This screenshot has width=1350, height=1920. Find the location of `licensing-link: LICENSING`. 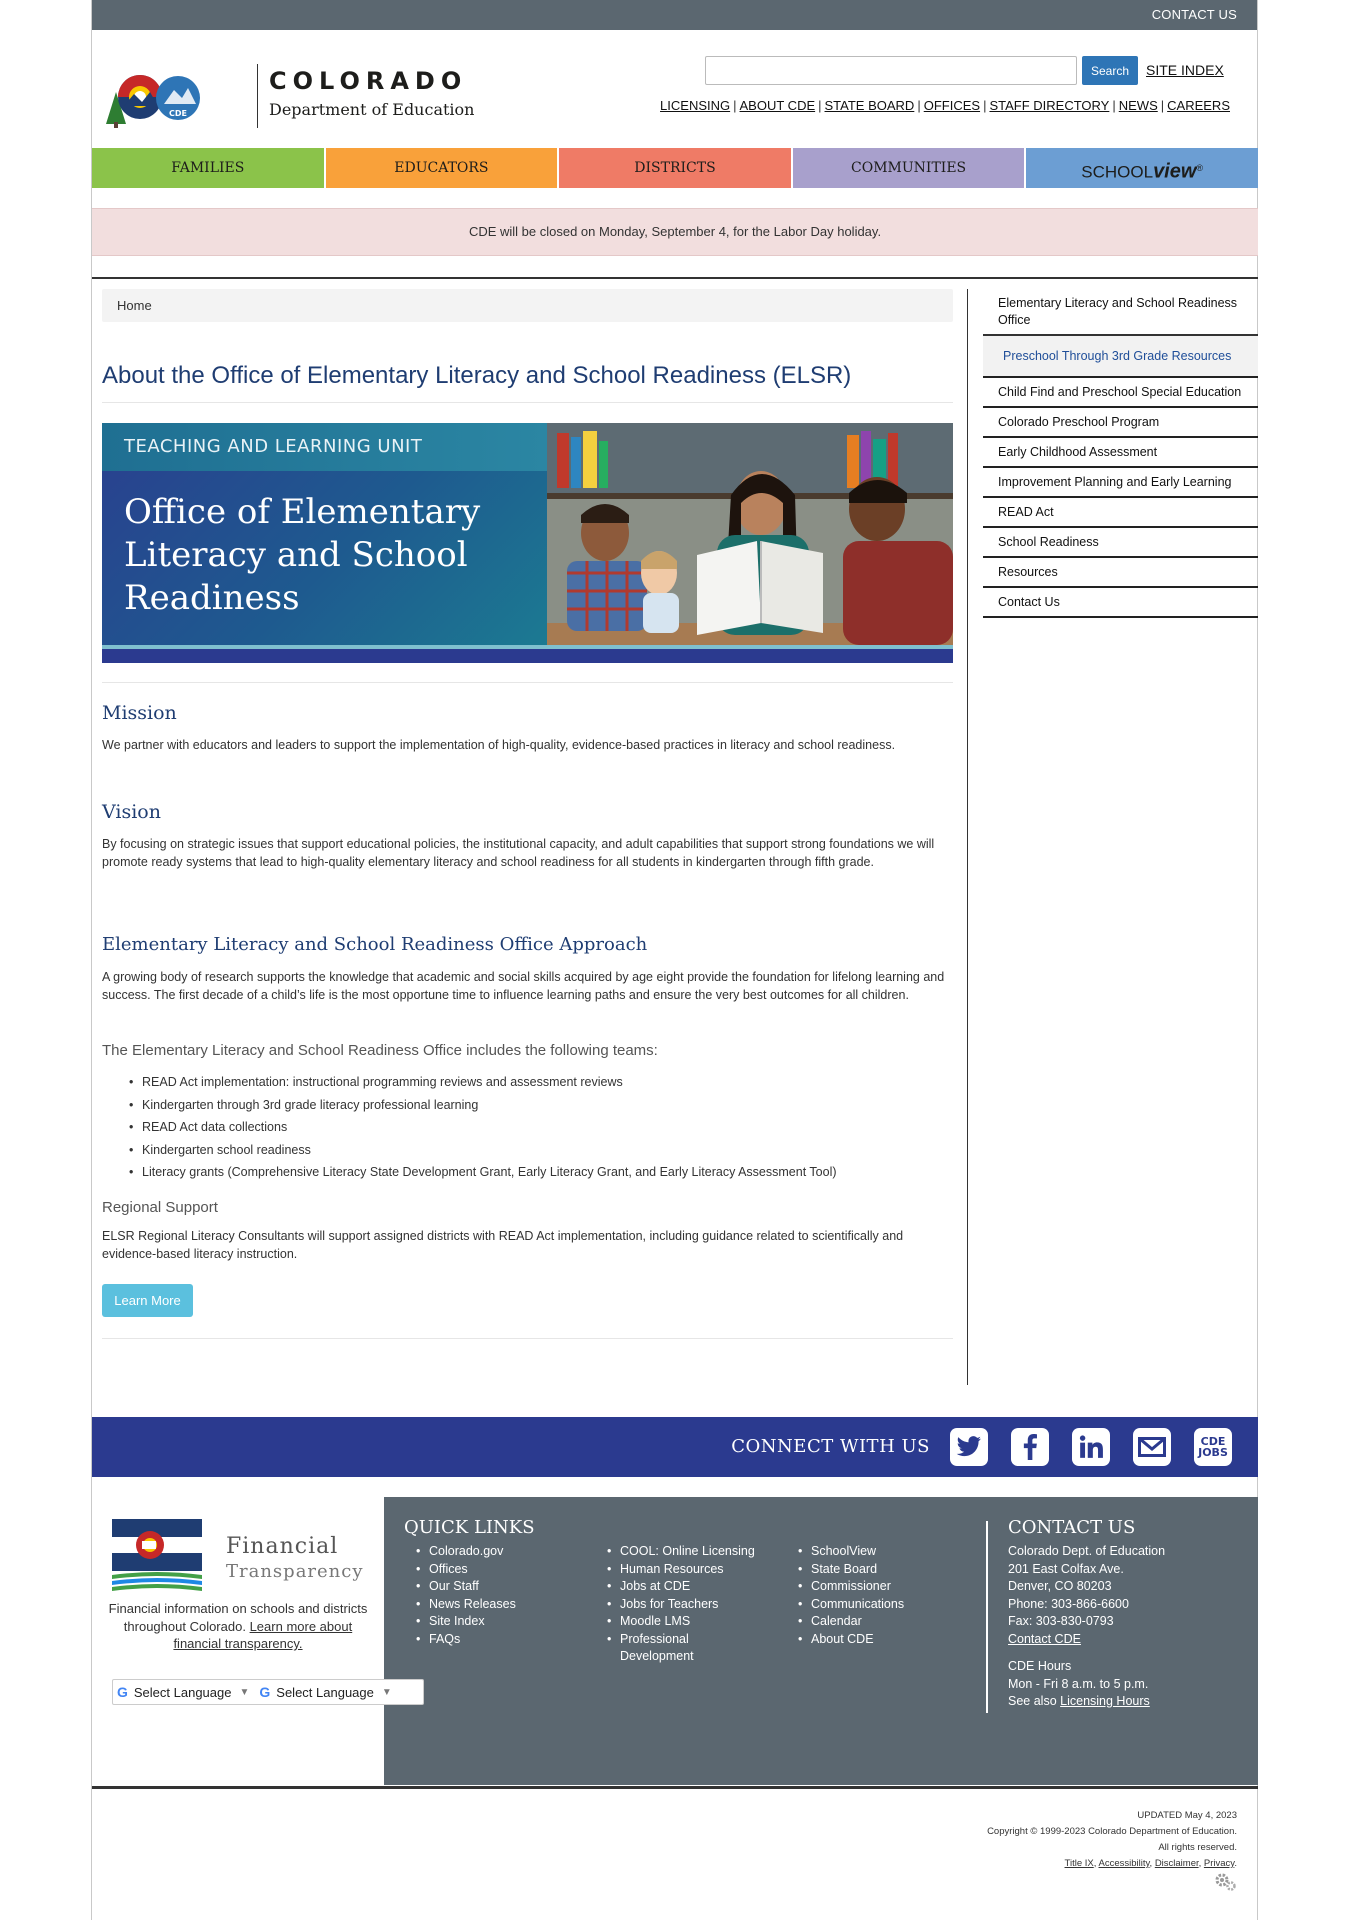

licensing-link: LICENSING is located at coordinates (695, 105).